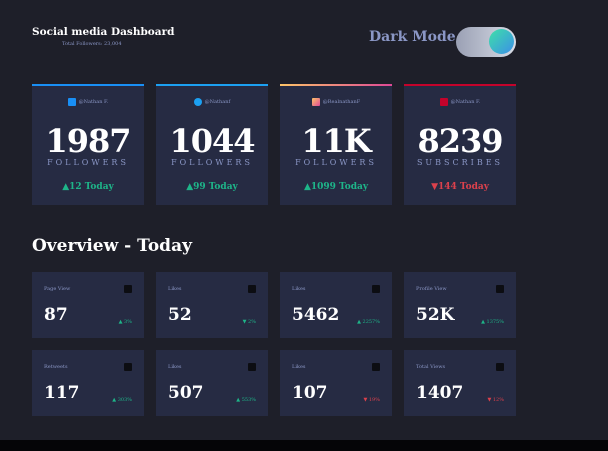 This screenshot has height=451, width=608. I want to click on card-handle: @RealnathanF, so click(336, 102).